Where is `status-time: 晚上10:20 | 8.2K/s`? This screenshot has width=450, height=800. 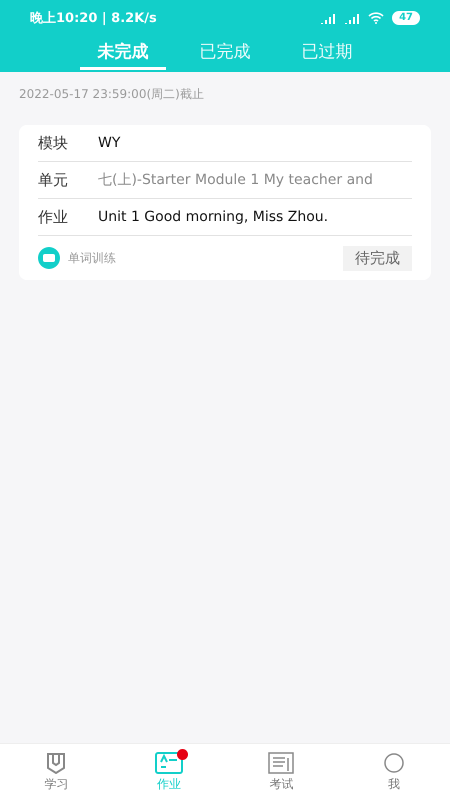
status-time: 晚上10:20 | 8.2K/s is located at coordinates (93, 18).